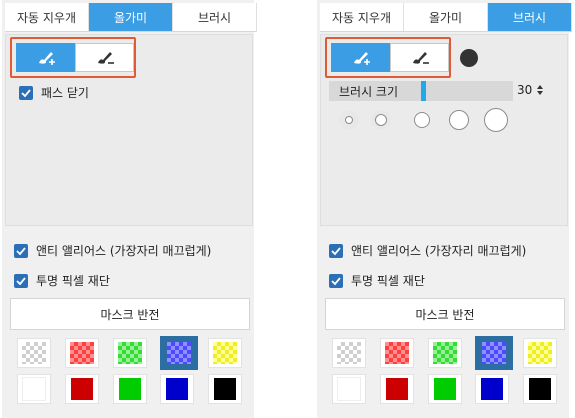 The width and height of the screenshot is (575, 418). What do you see at coordinates (459, 120) in the screenshot?
I see `brush-size-preset-l` at bounding box center [459, 120].